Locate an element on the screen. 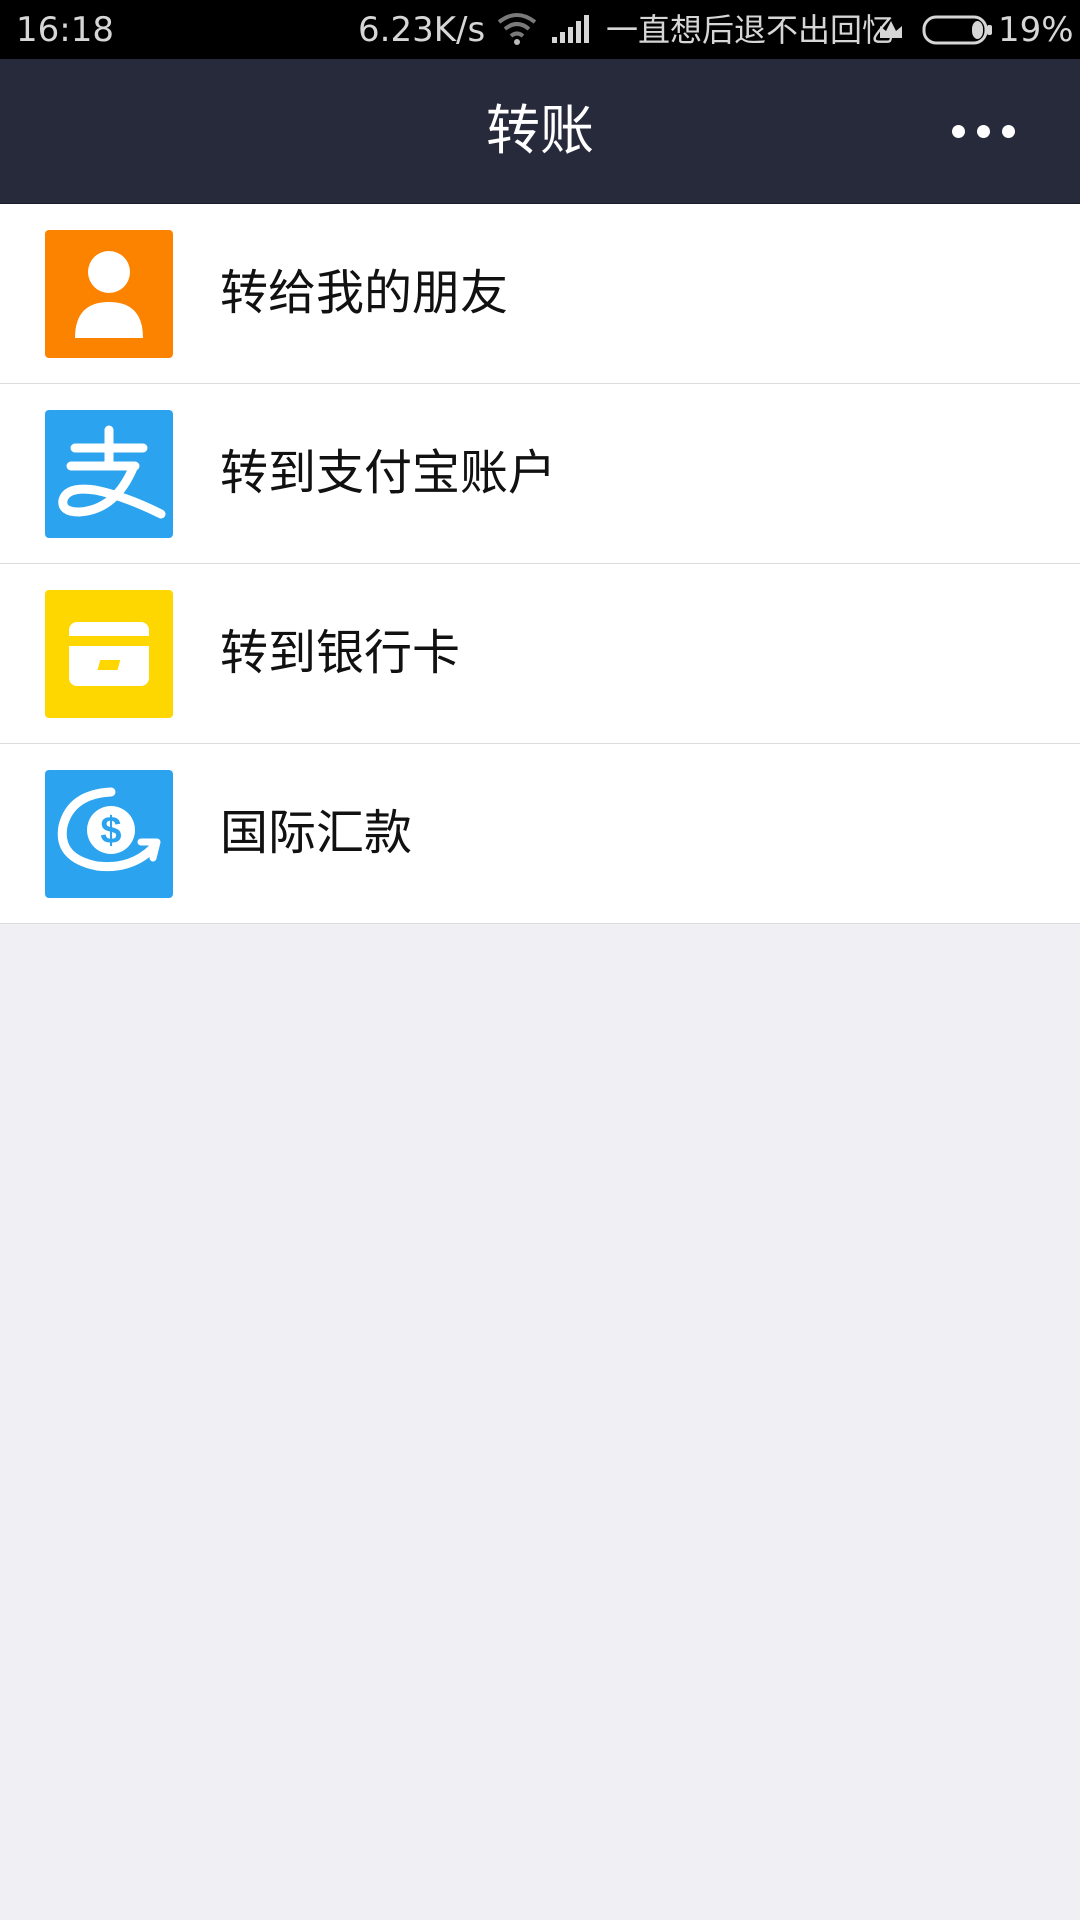  transfer-to-bank-card-item: 转到银行卡 is located at coordinates (540, 654).